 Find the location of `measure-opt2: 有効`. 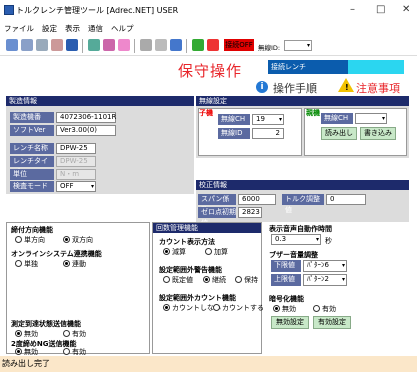

measure-opt2: 有効 is located at coordinates (74, 334).